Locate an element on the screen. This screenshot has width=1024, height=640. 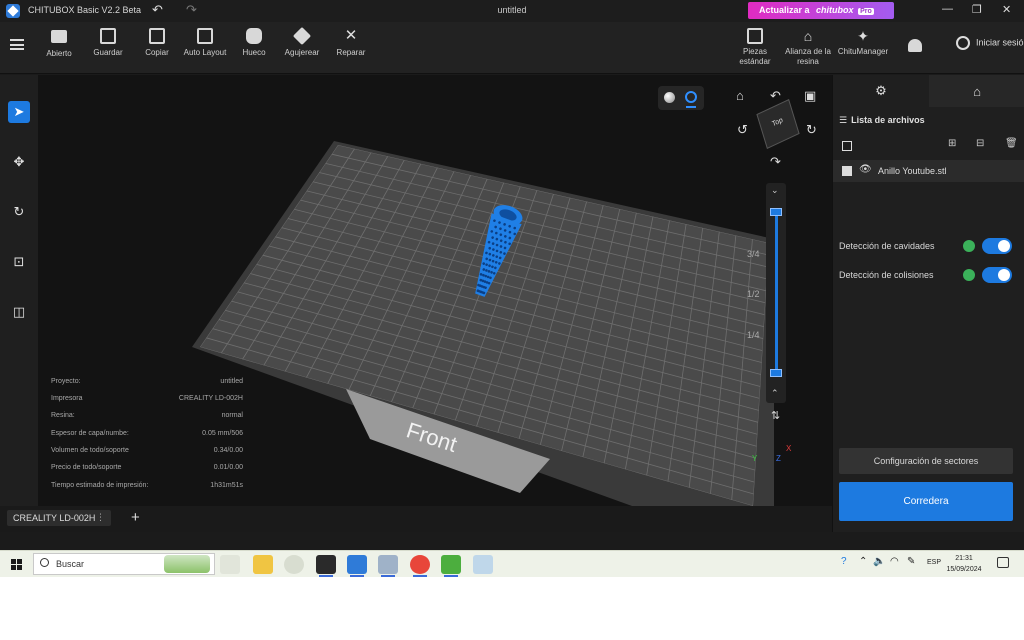
left-toolbar: ➤ ✥ ↻ ⊡ ◫ is located at coordinates (19, 290).